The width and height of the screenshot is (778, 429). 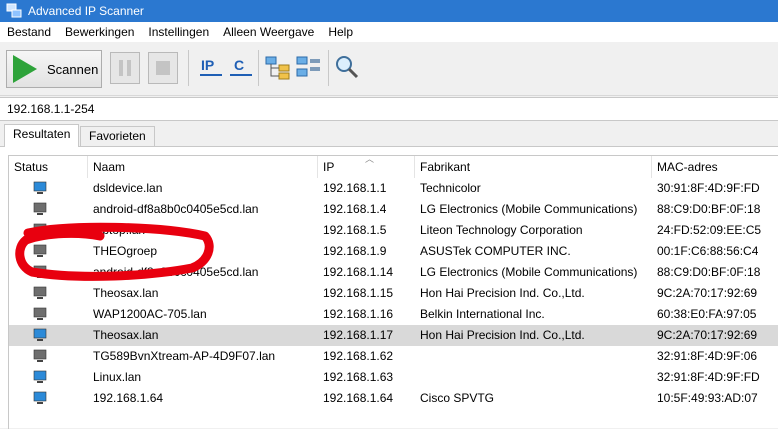 I want to click on cell-vendor: Belkin International Inc., so click(x=482, y=314).